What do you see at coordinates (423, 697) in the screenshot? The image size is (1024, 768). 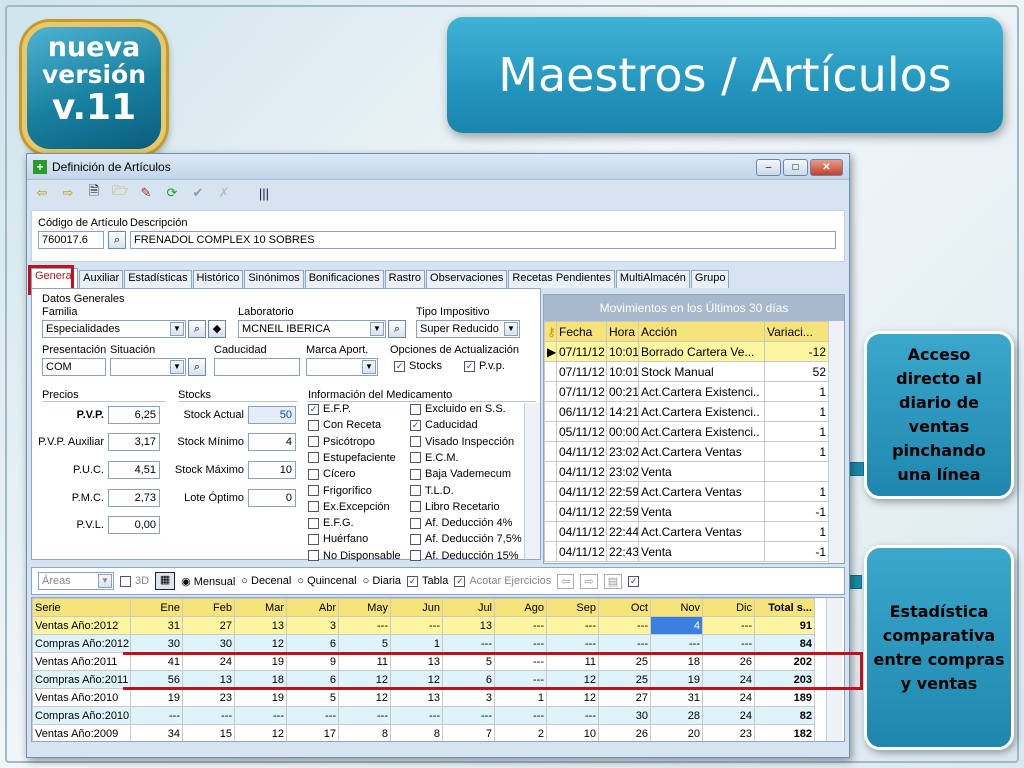 I see `estadistica-row: Ventas Año:2010 19 23 19 5 12 13 3 1 12 27 31 24 189` at bounding box center [423, 697].